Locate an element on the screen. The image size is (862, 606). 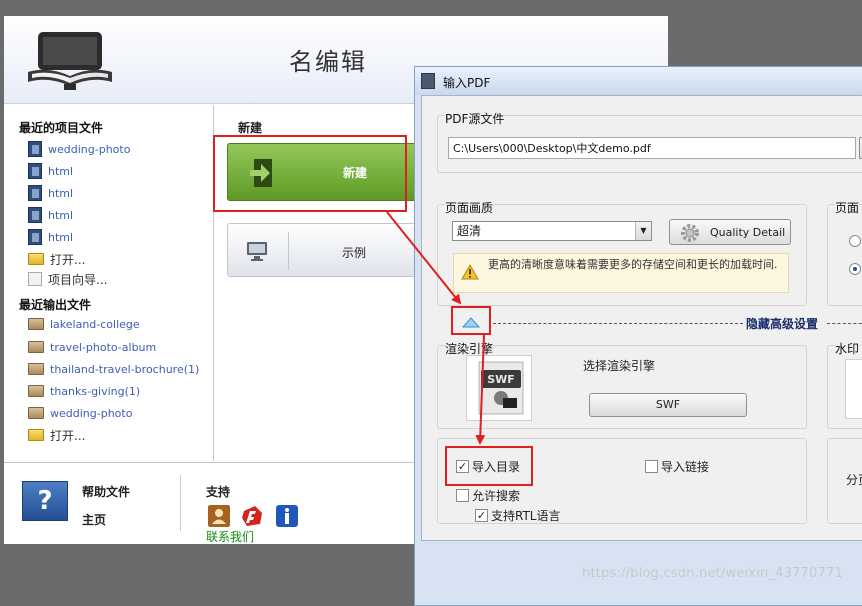
quality-select: 超清 ▼ is located at coordinates (552, 231).